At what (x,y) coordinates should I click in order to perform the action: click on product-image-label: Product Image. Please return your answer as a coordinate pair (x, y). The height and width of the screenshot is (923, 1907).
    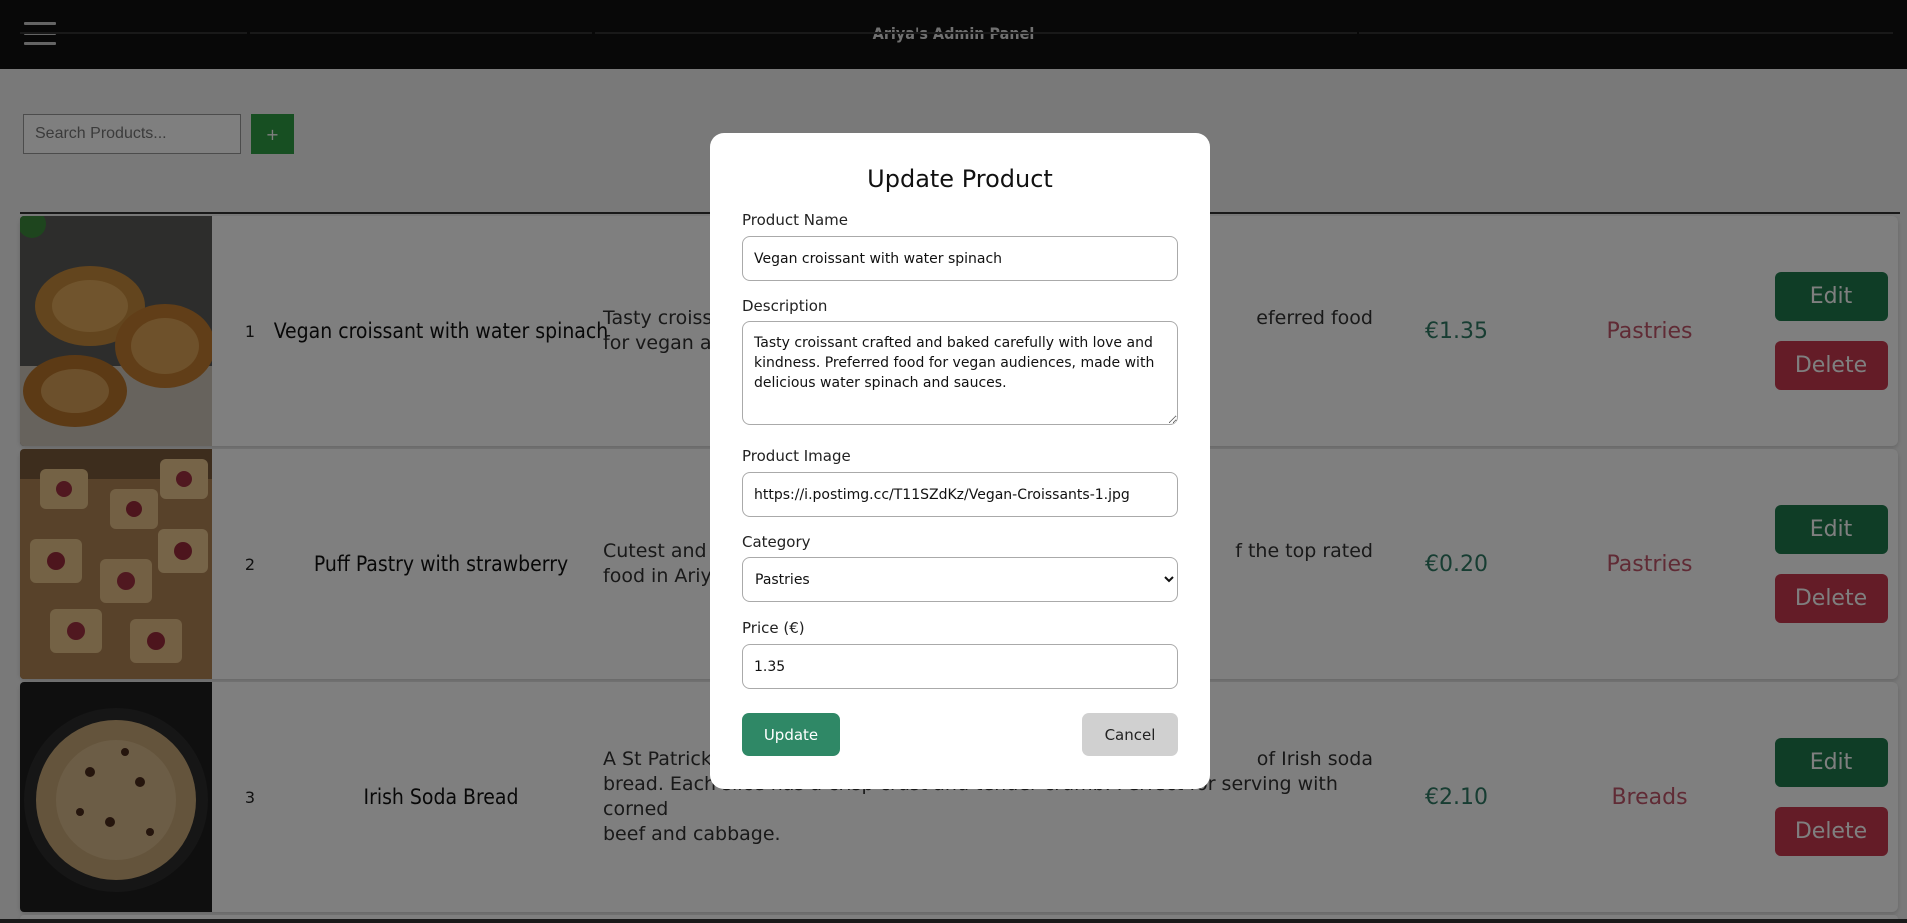
    Looking at the image, I should click on (796, 456).